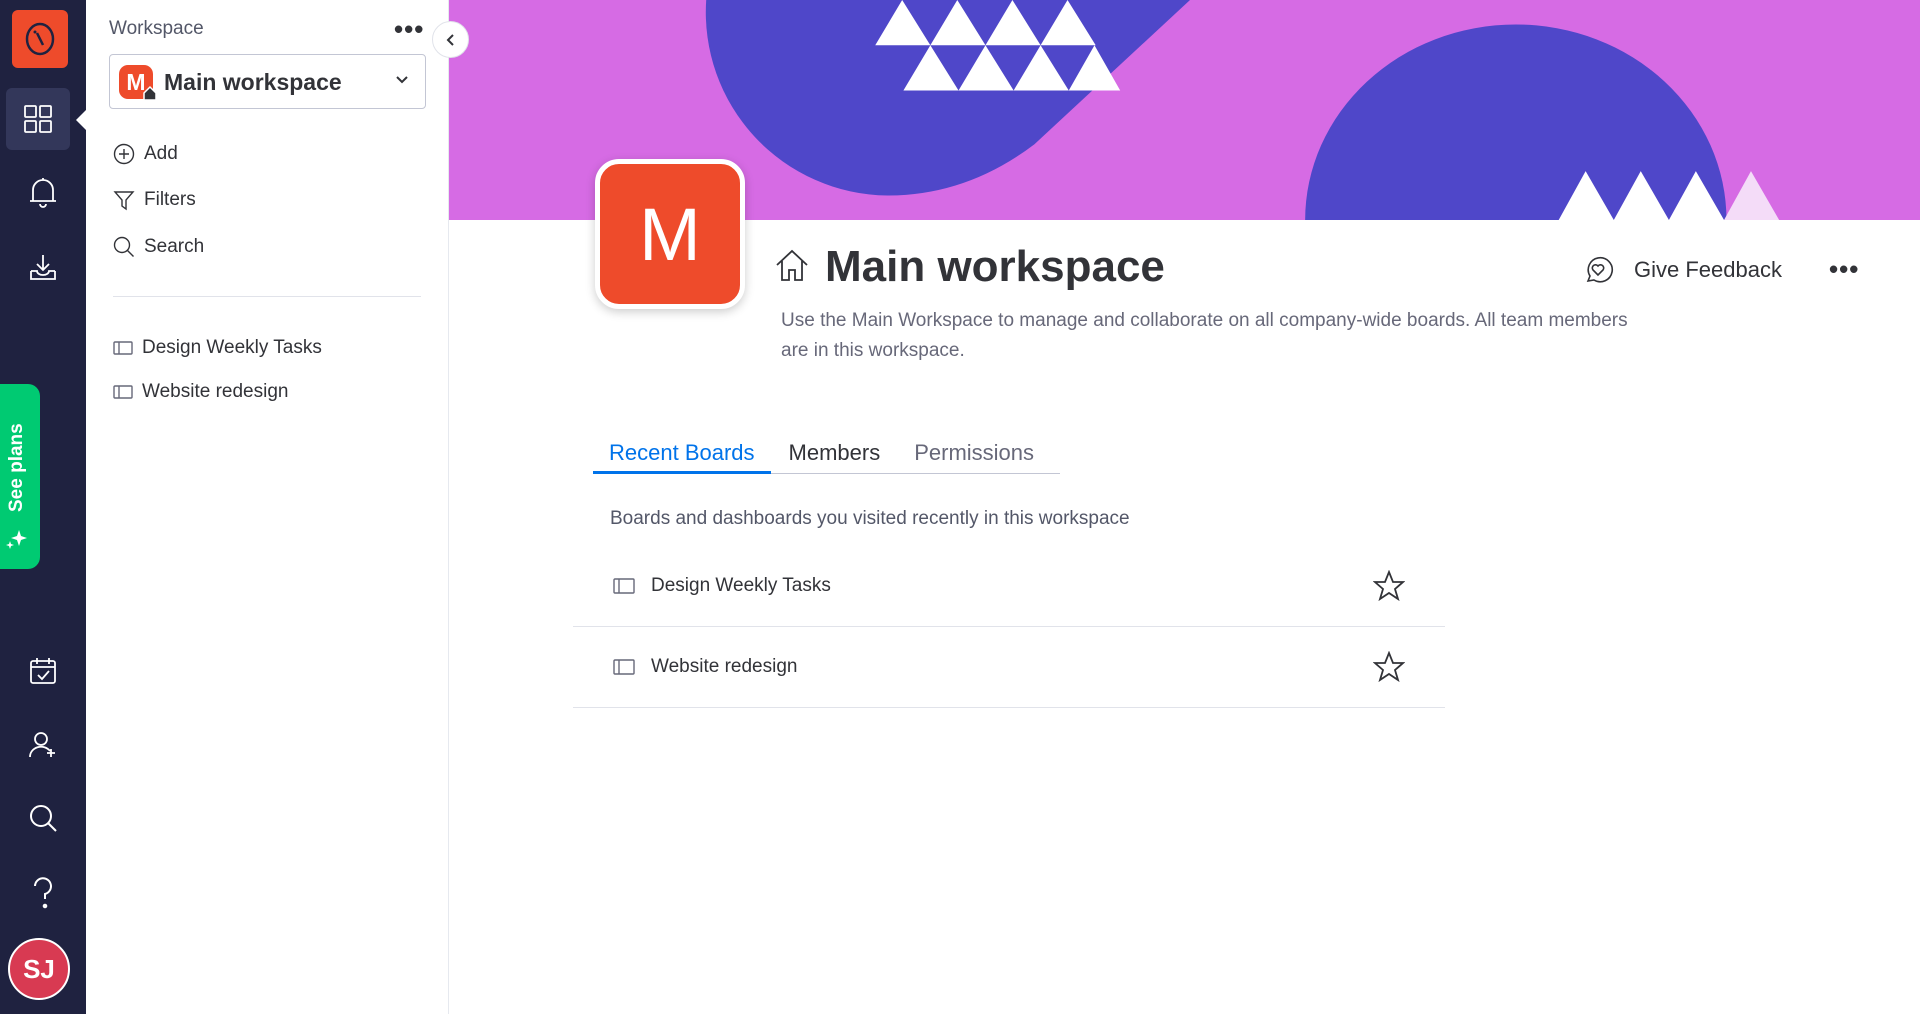  What do you see at coordinates (174, 246) in the screenshot?
I see `search-label: Search` at bounding box center [174, 246].